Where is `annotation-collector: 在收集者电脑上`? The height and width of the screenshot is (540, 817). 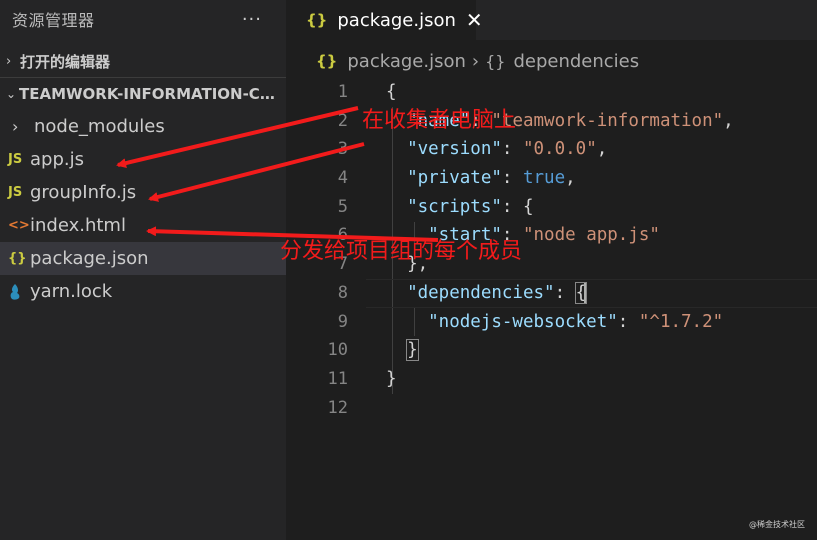 annotation-collector: 在收集者电脑上 is located at coordinates (439, 120).